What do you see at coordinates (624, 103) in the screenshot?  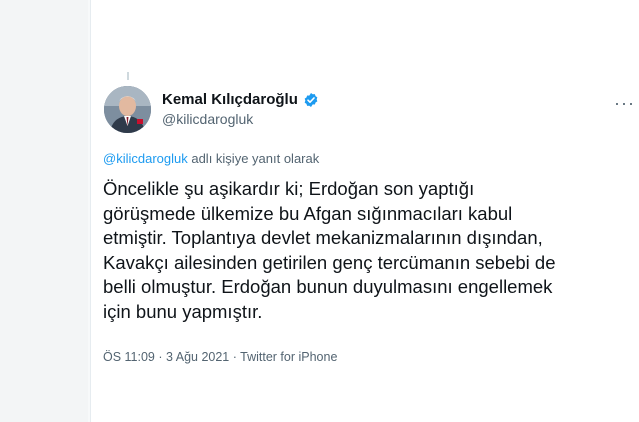 I see `more-icon: ···` at bounding box center [624, 103].